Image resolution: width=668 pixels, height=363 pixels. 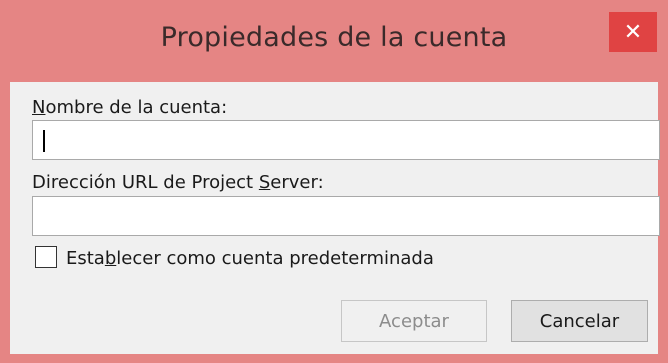 What do you see at coordinates (250, 258) in the screenshot?
I see `default-account-label: Establecer como cuenta predeterminada` at bounding box center [250, 258].